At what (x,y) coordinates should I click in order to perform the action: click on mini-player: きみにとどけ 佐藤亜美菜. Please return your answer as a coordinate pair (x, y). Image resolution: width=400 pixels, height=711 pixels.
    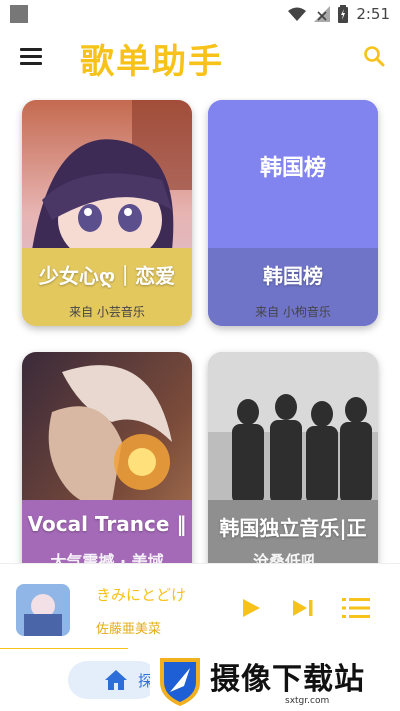
    Looking at the image, I should click on (200, 606).